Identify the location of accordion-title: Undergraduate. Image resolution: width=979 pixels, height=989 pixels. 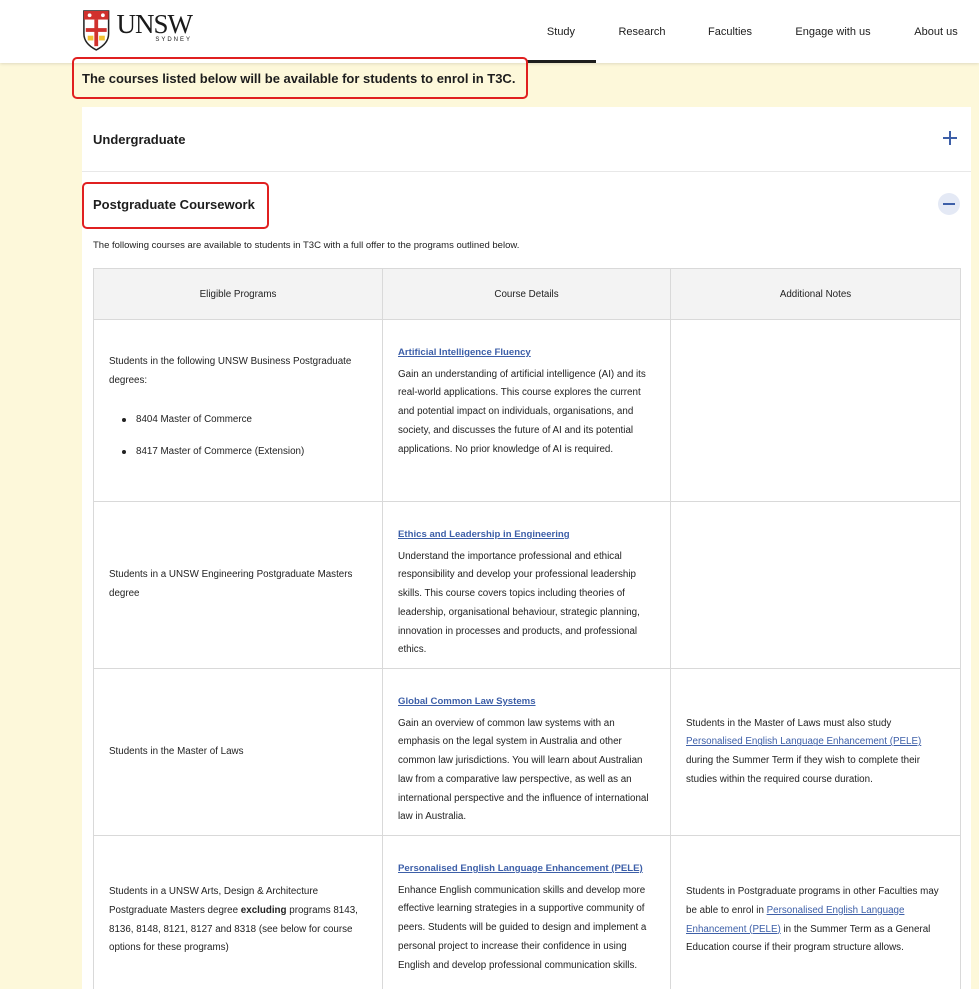
(139, 139).